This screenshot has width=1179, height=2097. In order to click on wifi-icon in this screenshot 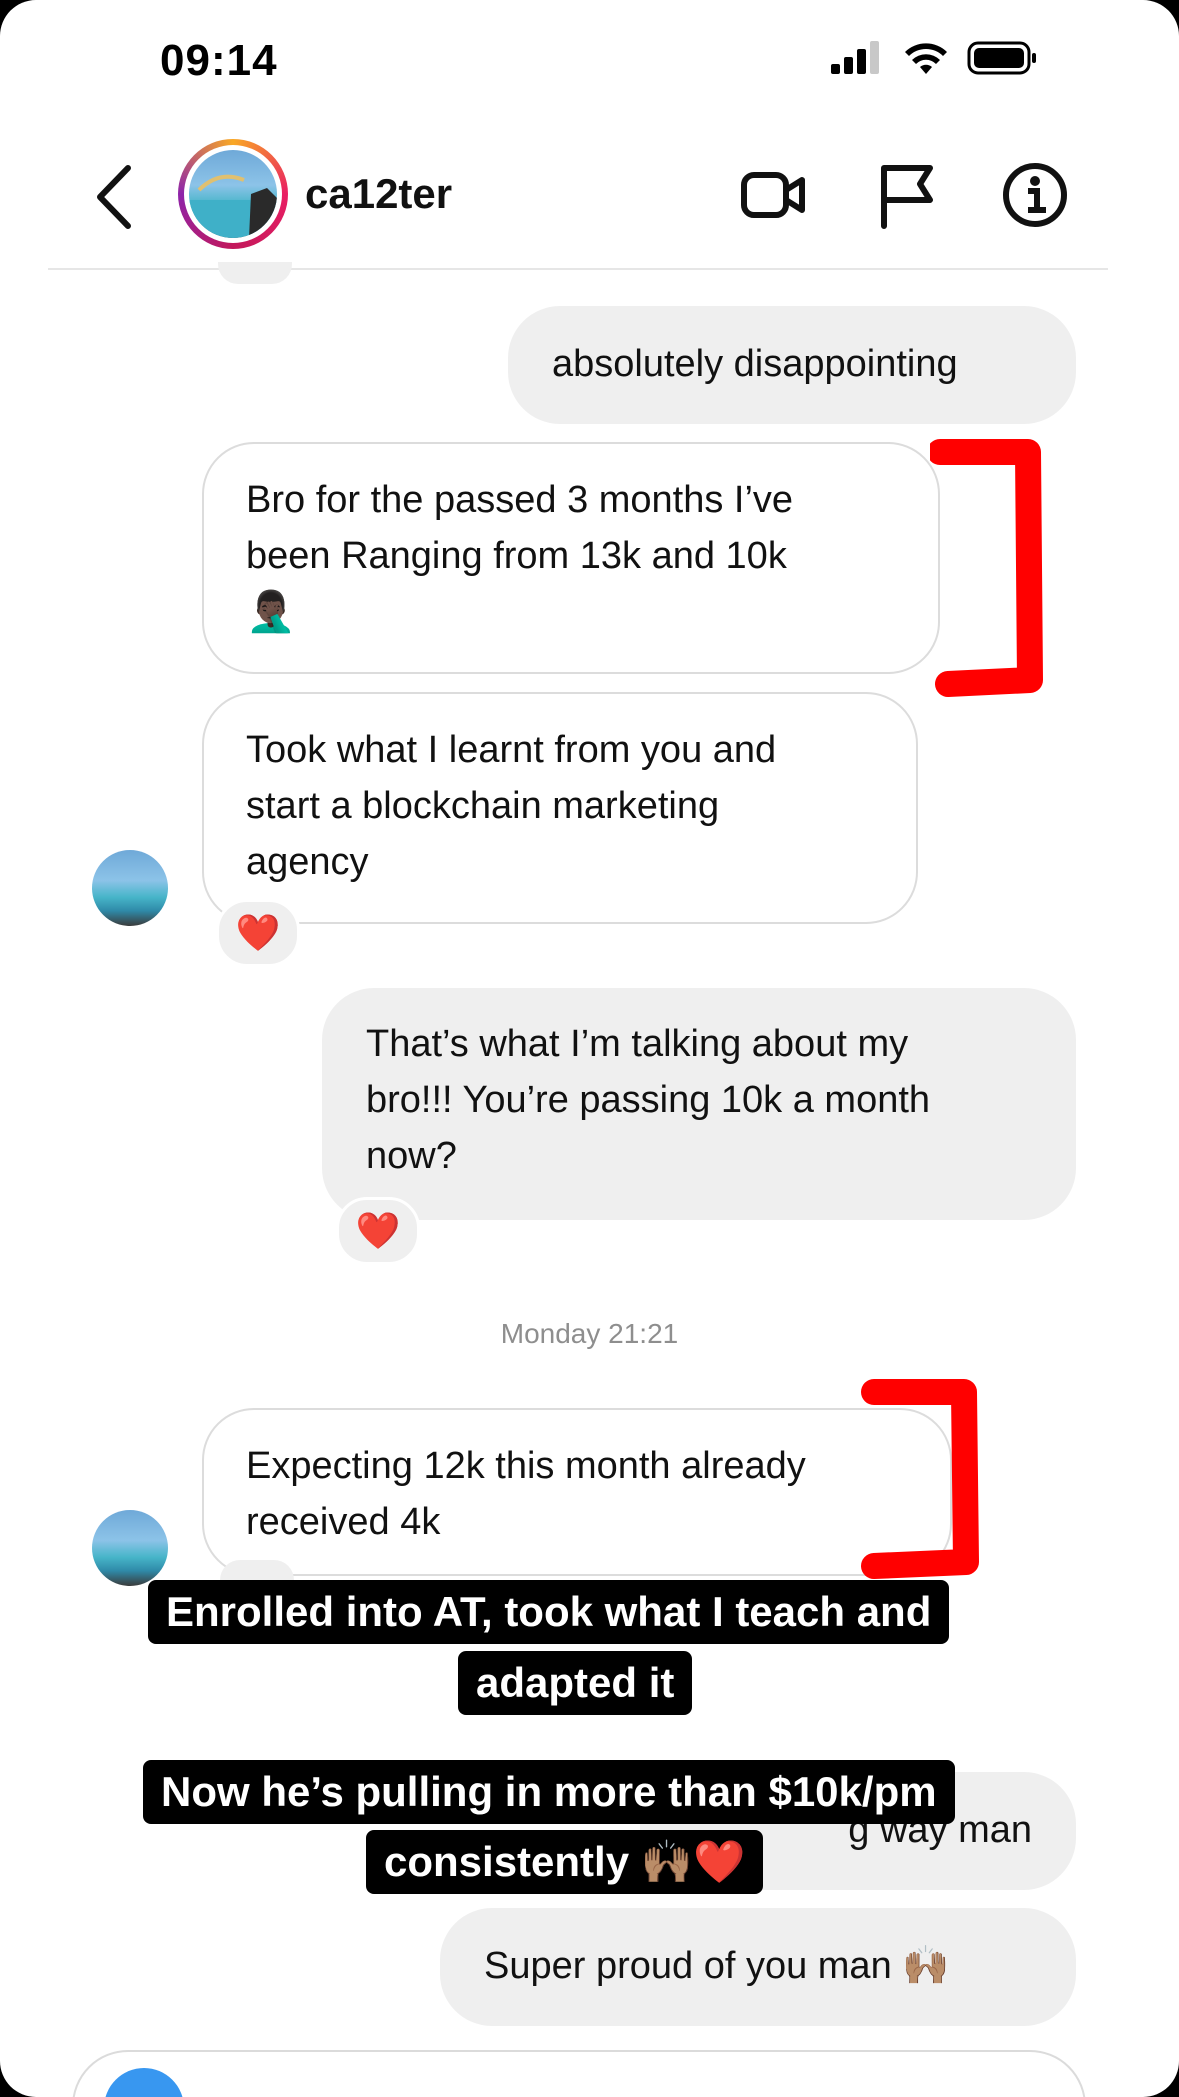, I will do `click(926, 58)`.